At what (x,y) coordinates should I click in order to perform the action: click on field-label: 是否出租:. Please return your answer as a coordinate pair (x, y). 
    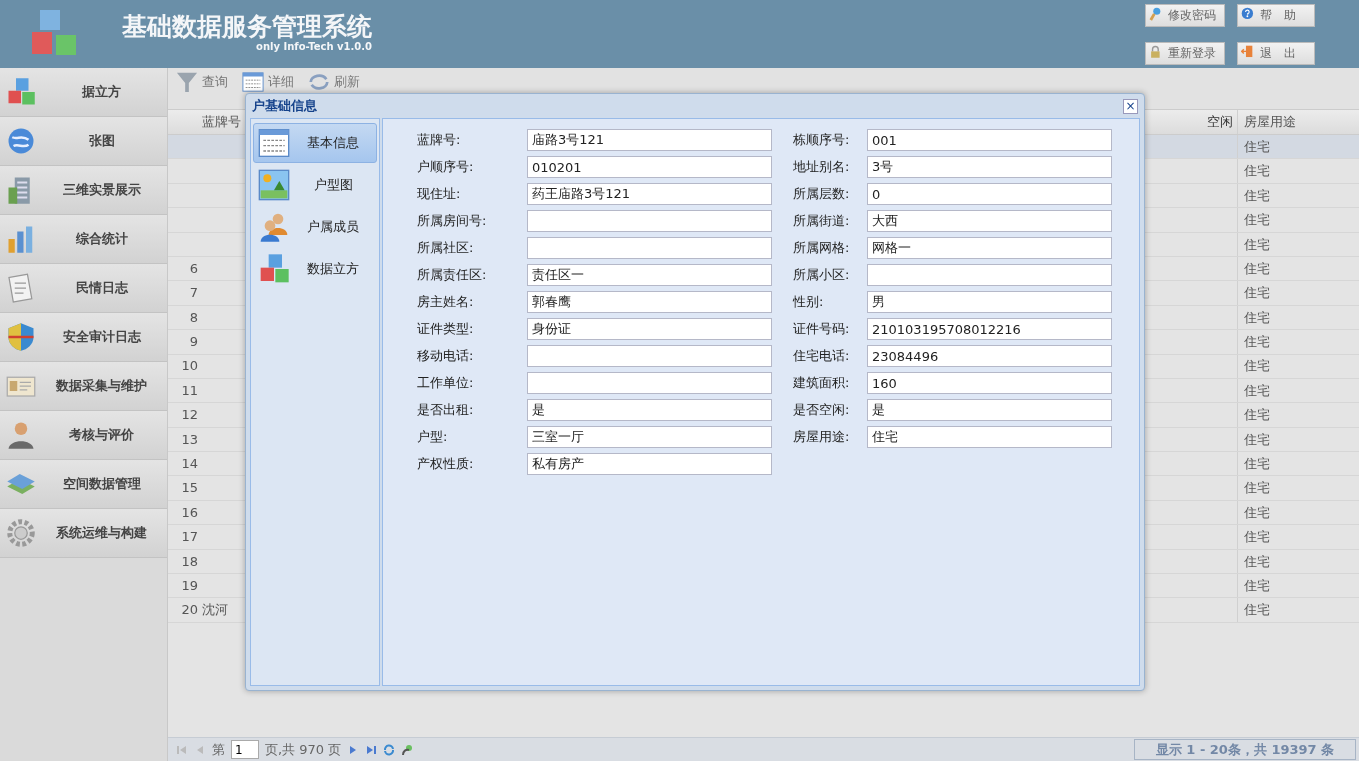
    Looking at the image, I should click on (446, 410).